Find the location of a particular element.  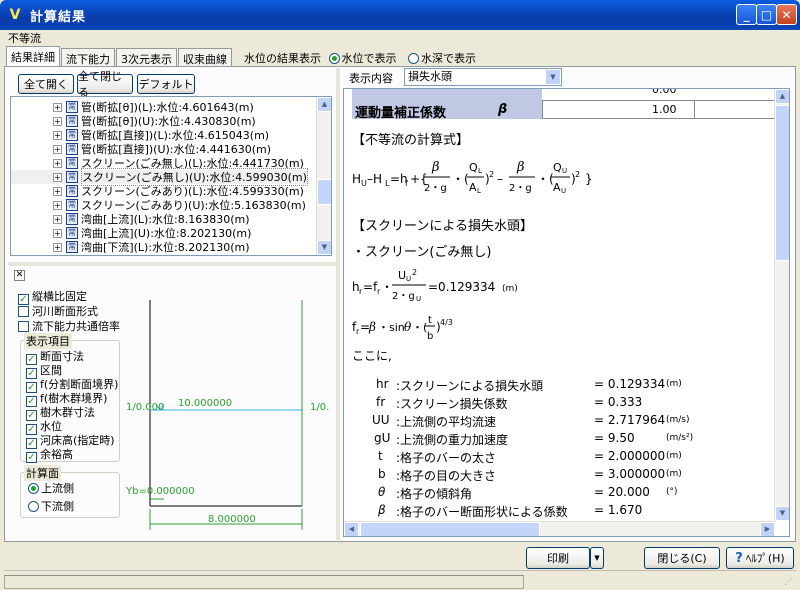

radio-upstream is located at coordinates (33, 488).